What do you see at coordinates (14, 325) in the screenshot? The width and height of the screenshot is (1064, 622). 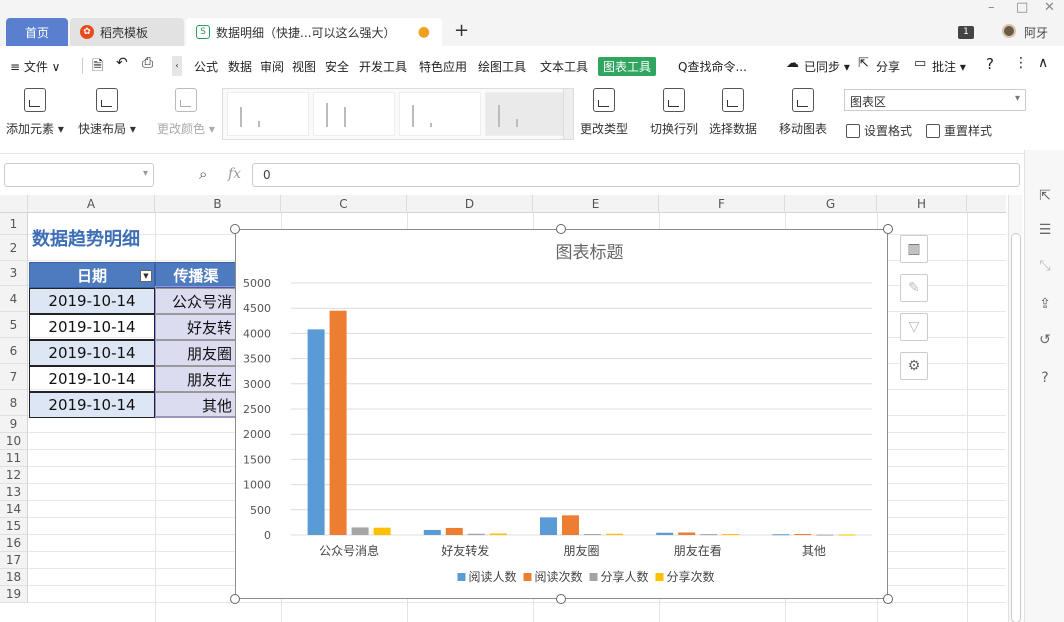 I see `row-header: 5` at bounding box center [14, 325].